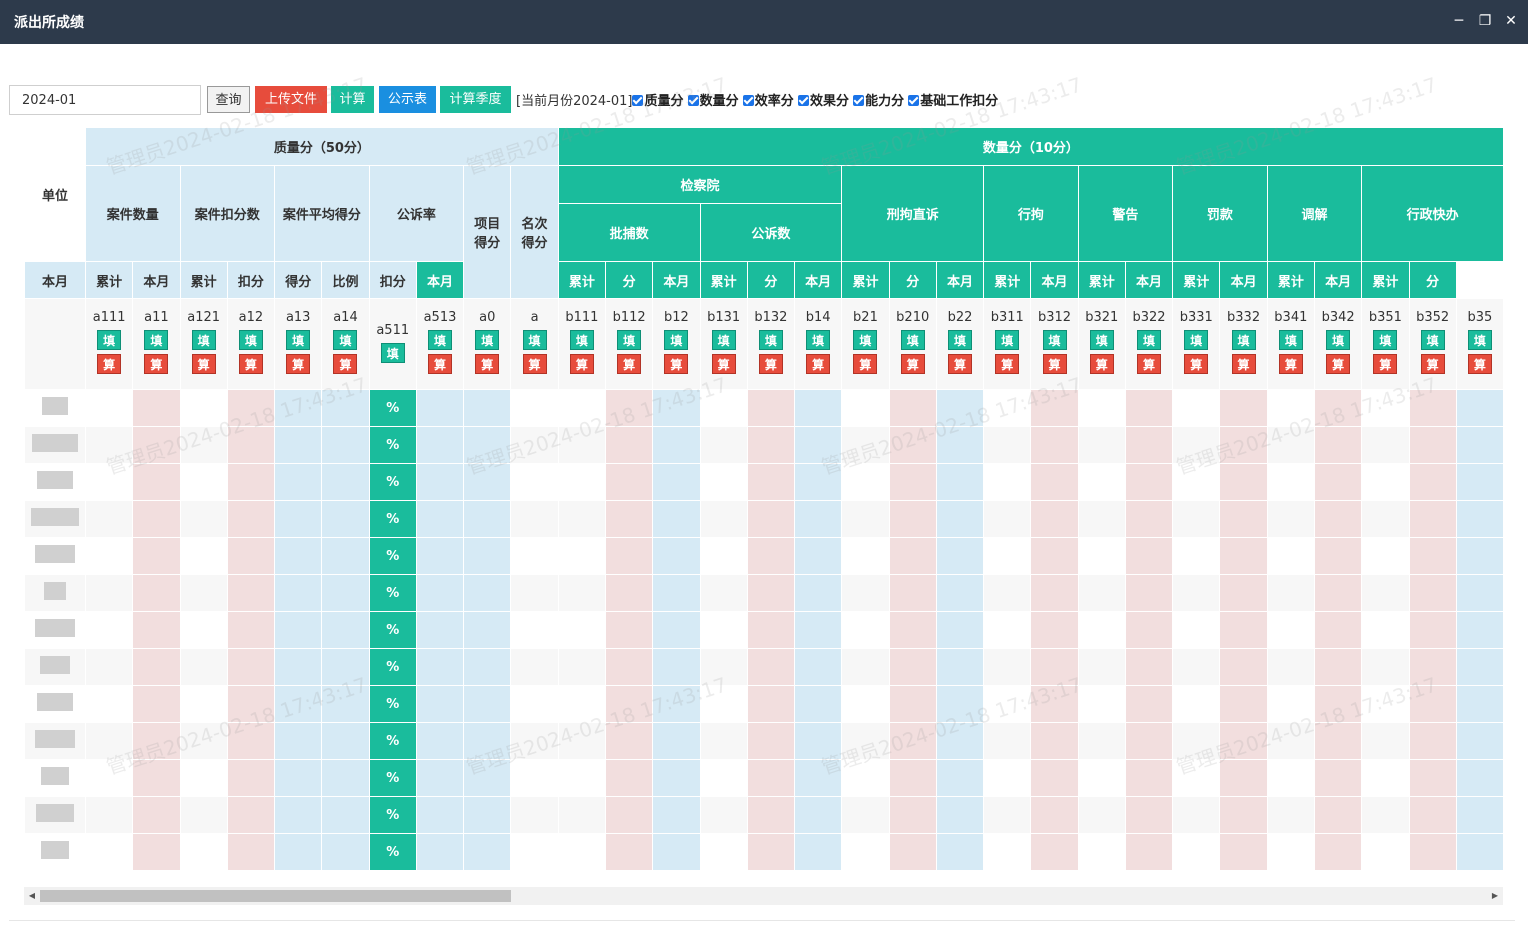  Describe the element at coordinates (803, 100) in the screenshot. I see `checkbox-effect` at that location.